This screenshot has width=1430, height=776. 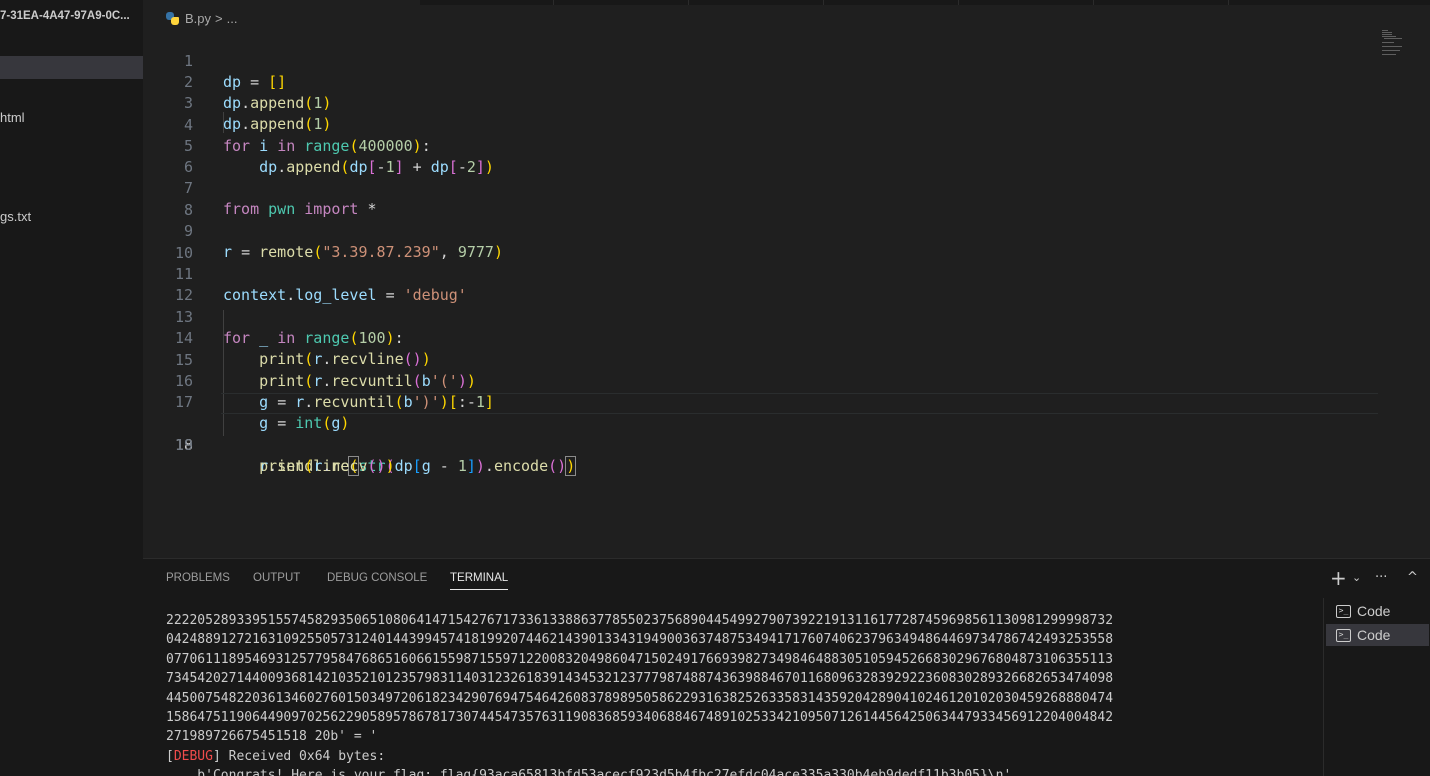 I want to click on more-actions-icon: ···, so click(x=1381, y=578).